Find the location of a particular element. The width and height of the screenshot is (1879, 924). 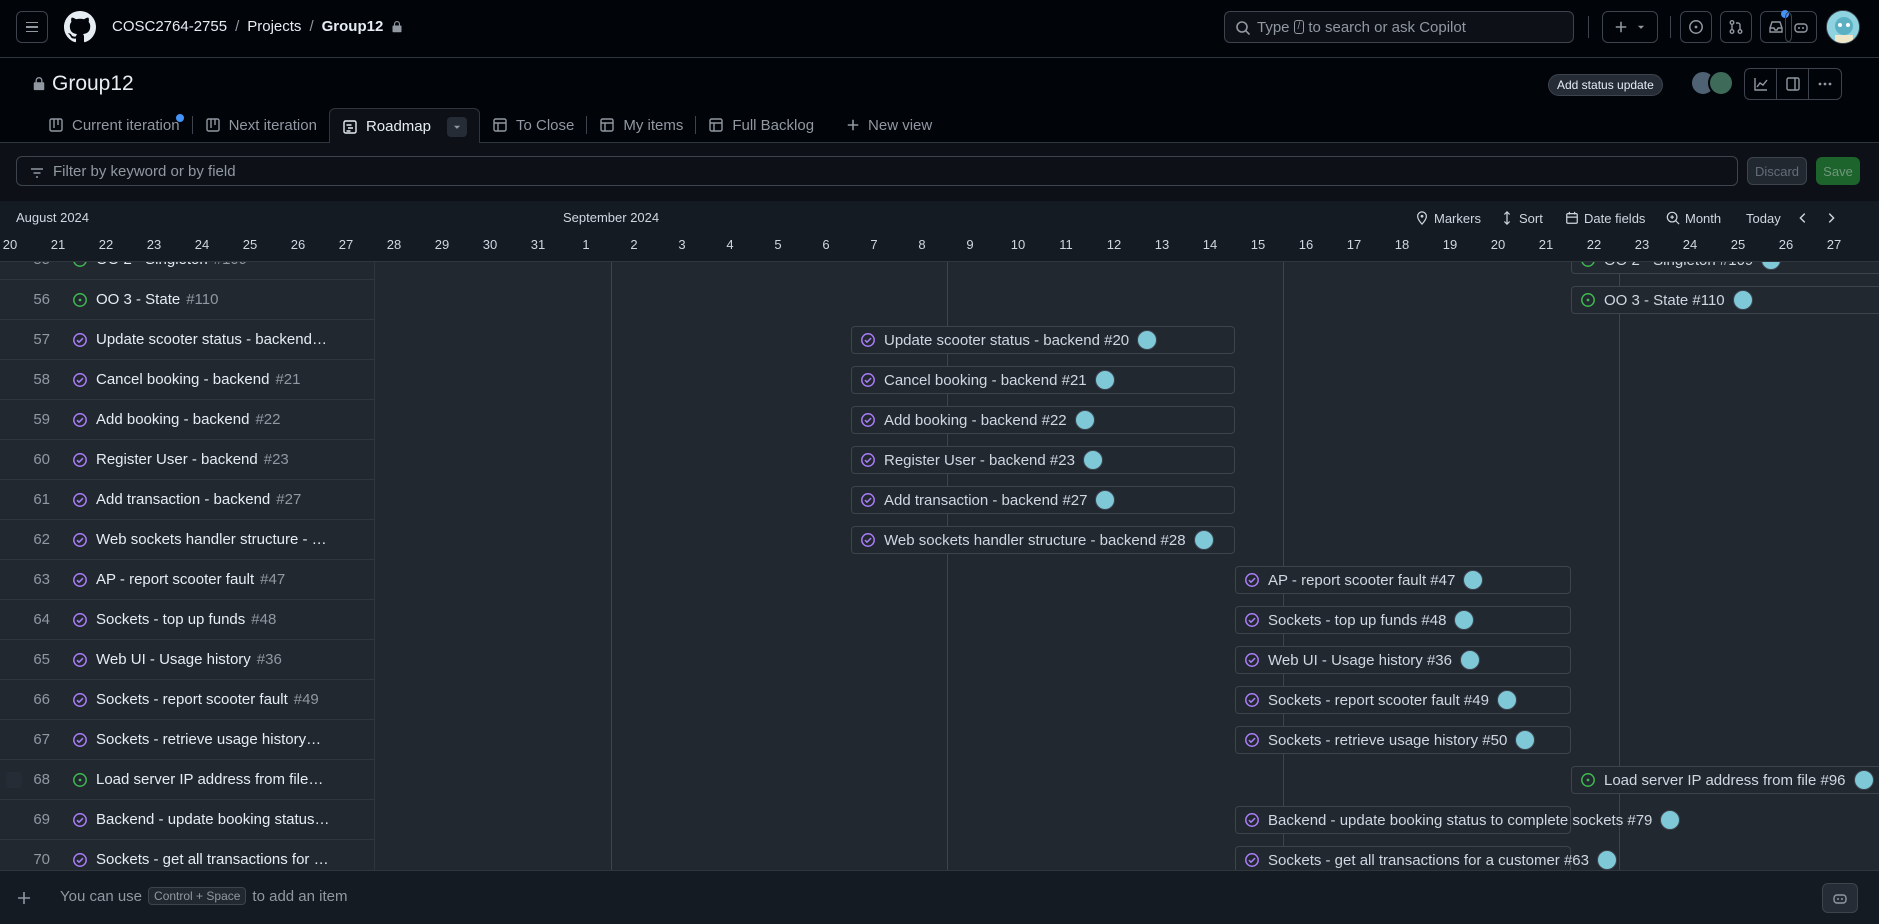

save-button: Save is located at coordinates (1838, 171).